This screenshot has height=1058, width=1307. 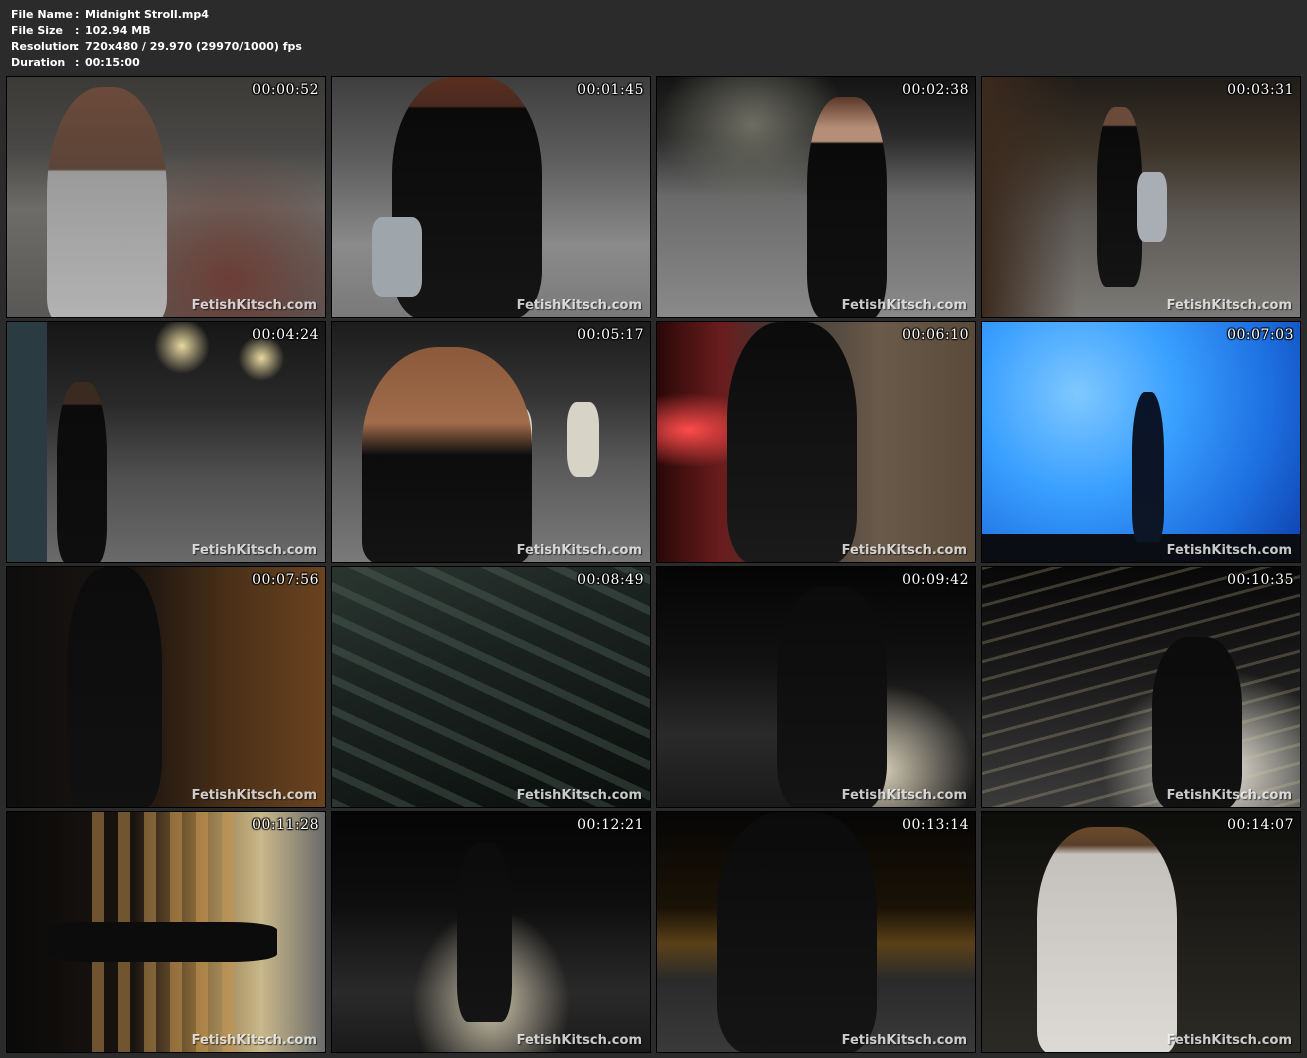 I want to click on timestamp: 00:00:52, so click(x=285, y=90).